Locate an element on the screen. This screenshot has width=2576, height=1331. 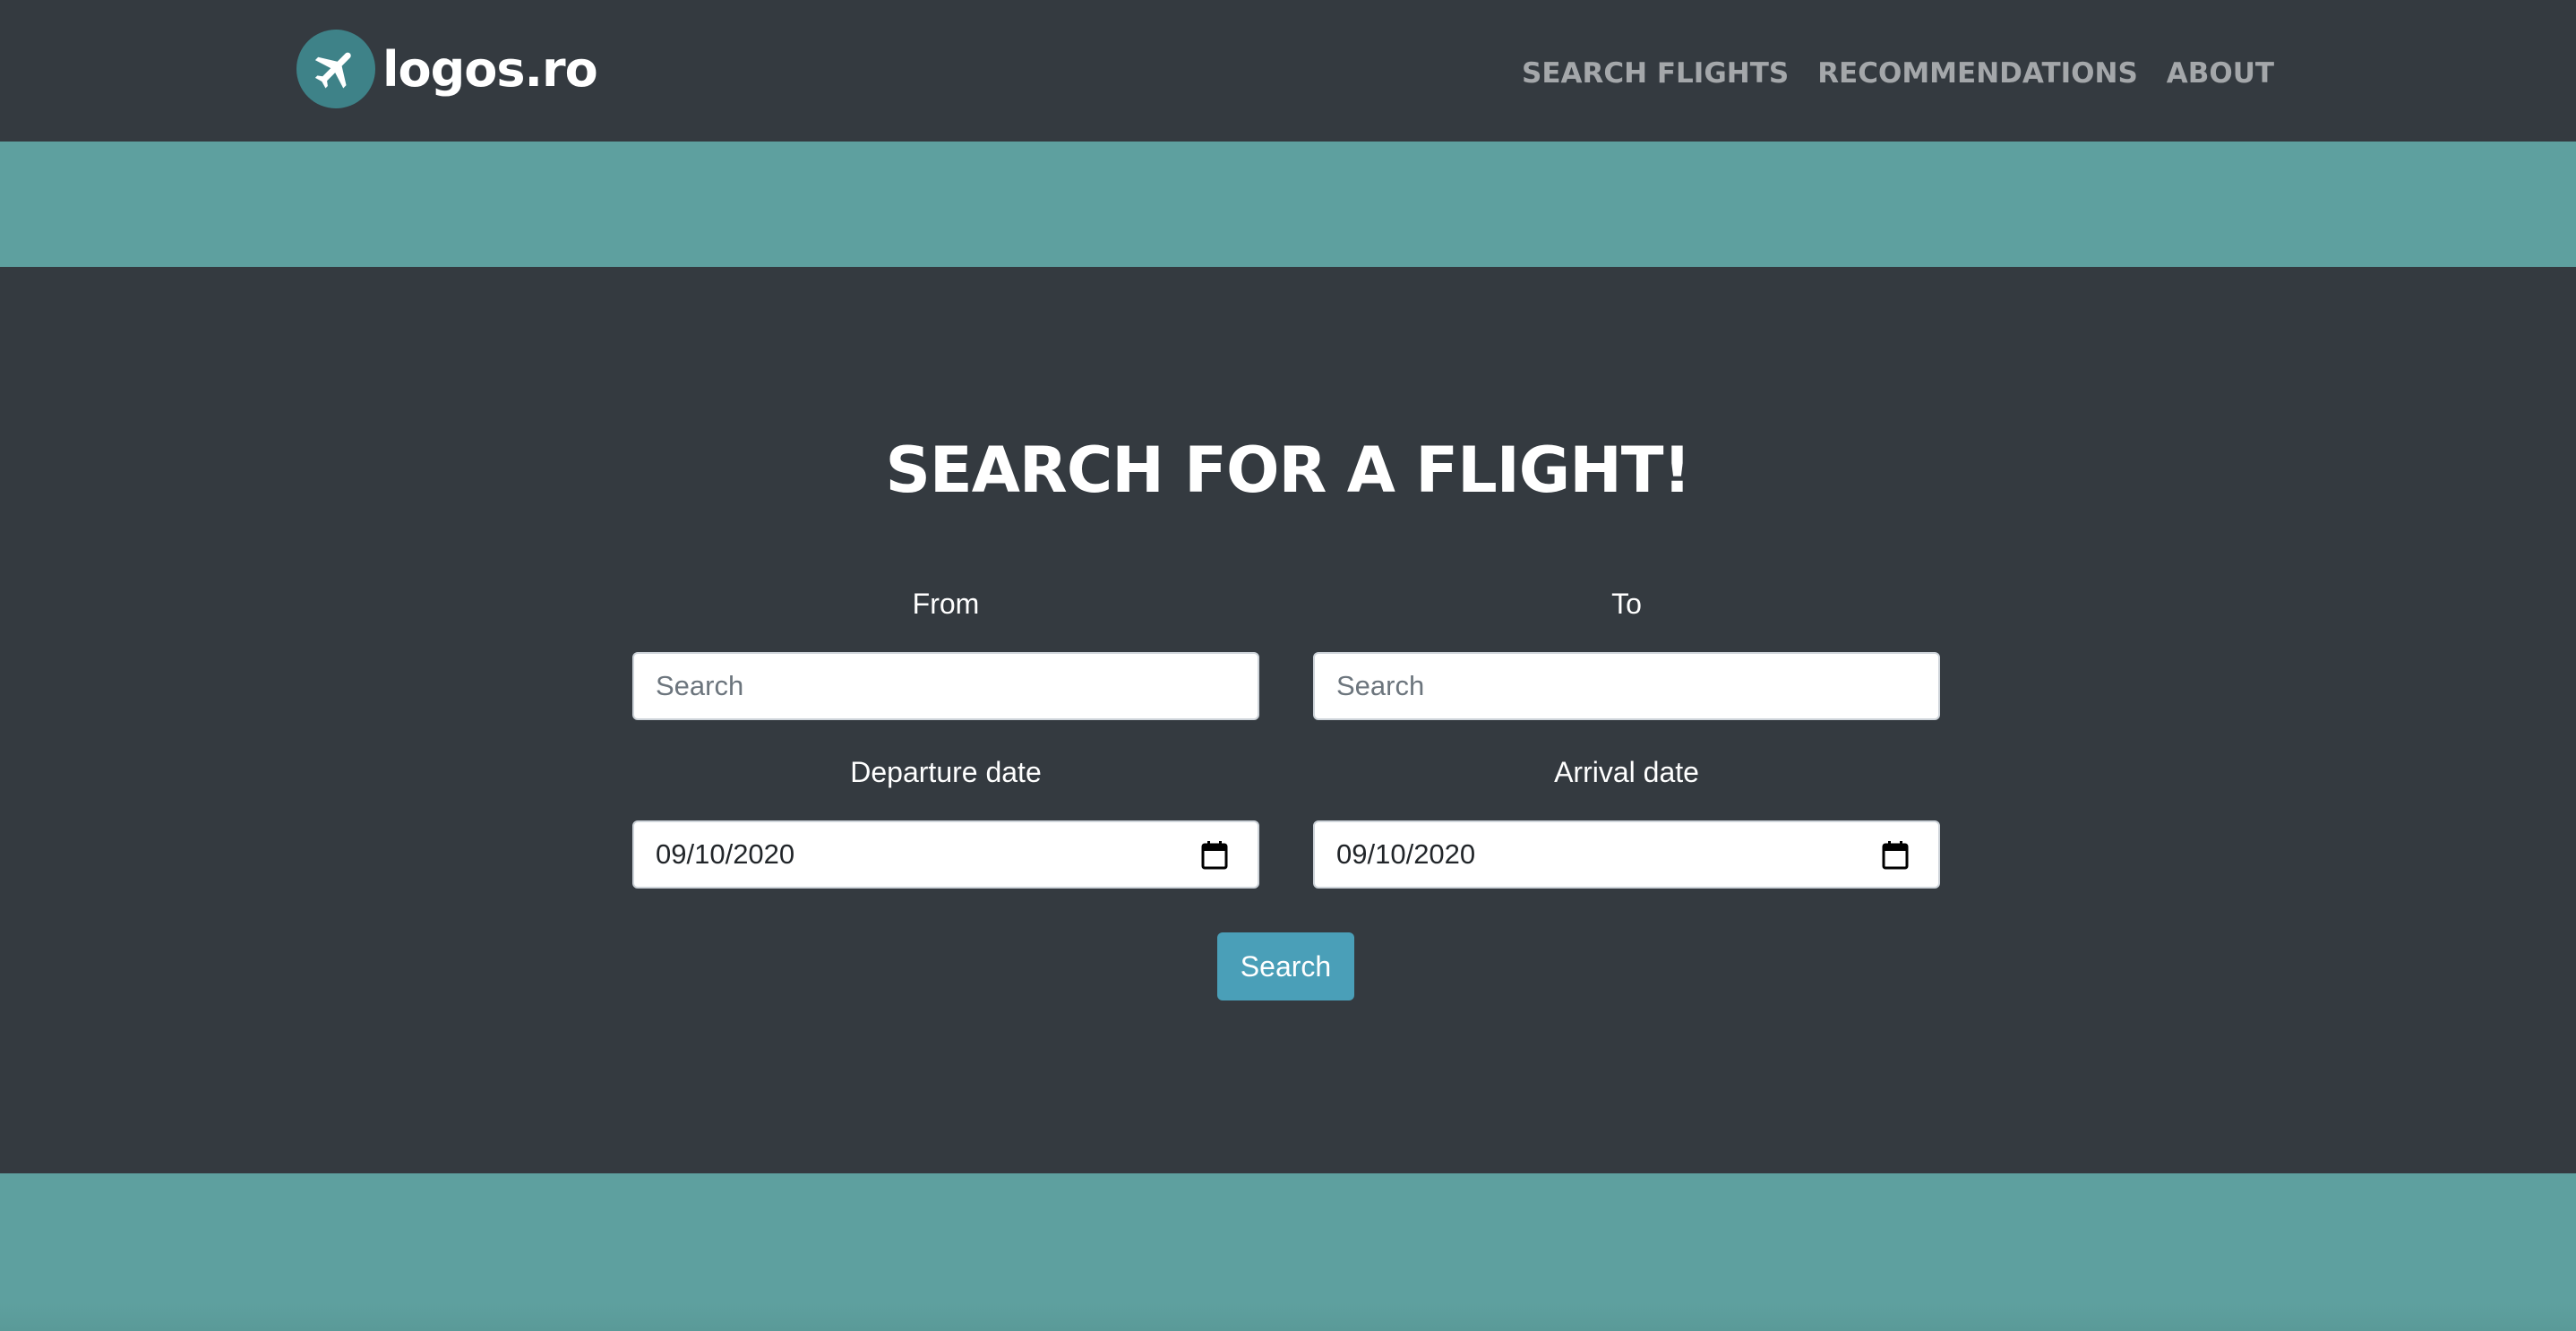
bottom-band is located at coordinates (1288, 1252).